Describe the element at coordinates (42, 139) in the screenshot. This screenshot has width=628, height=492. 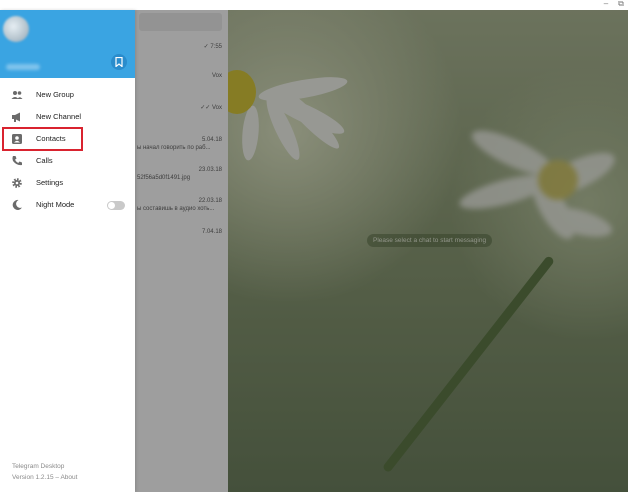
I see `highlight-box-contacts` at that location.